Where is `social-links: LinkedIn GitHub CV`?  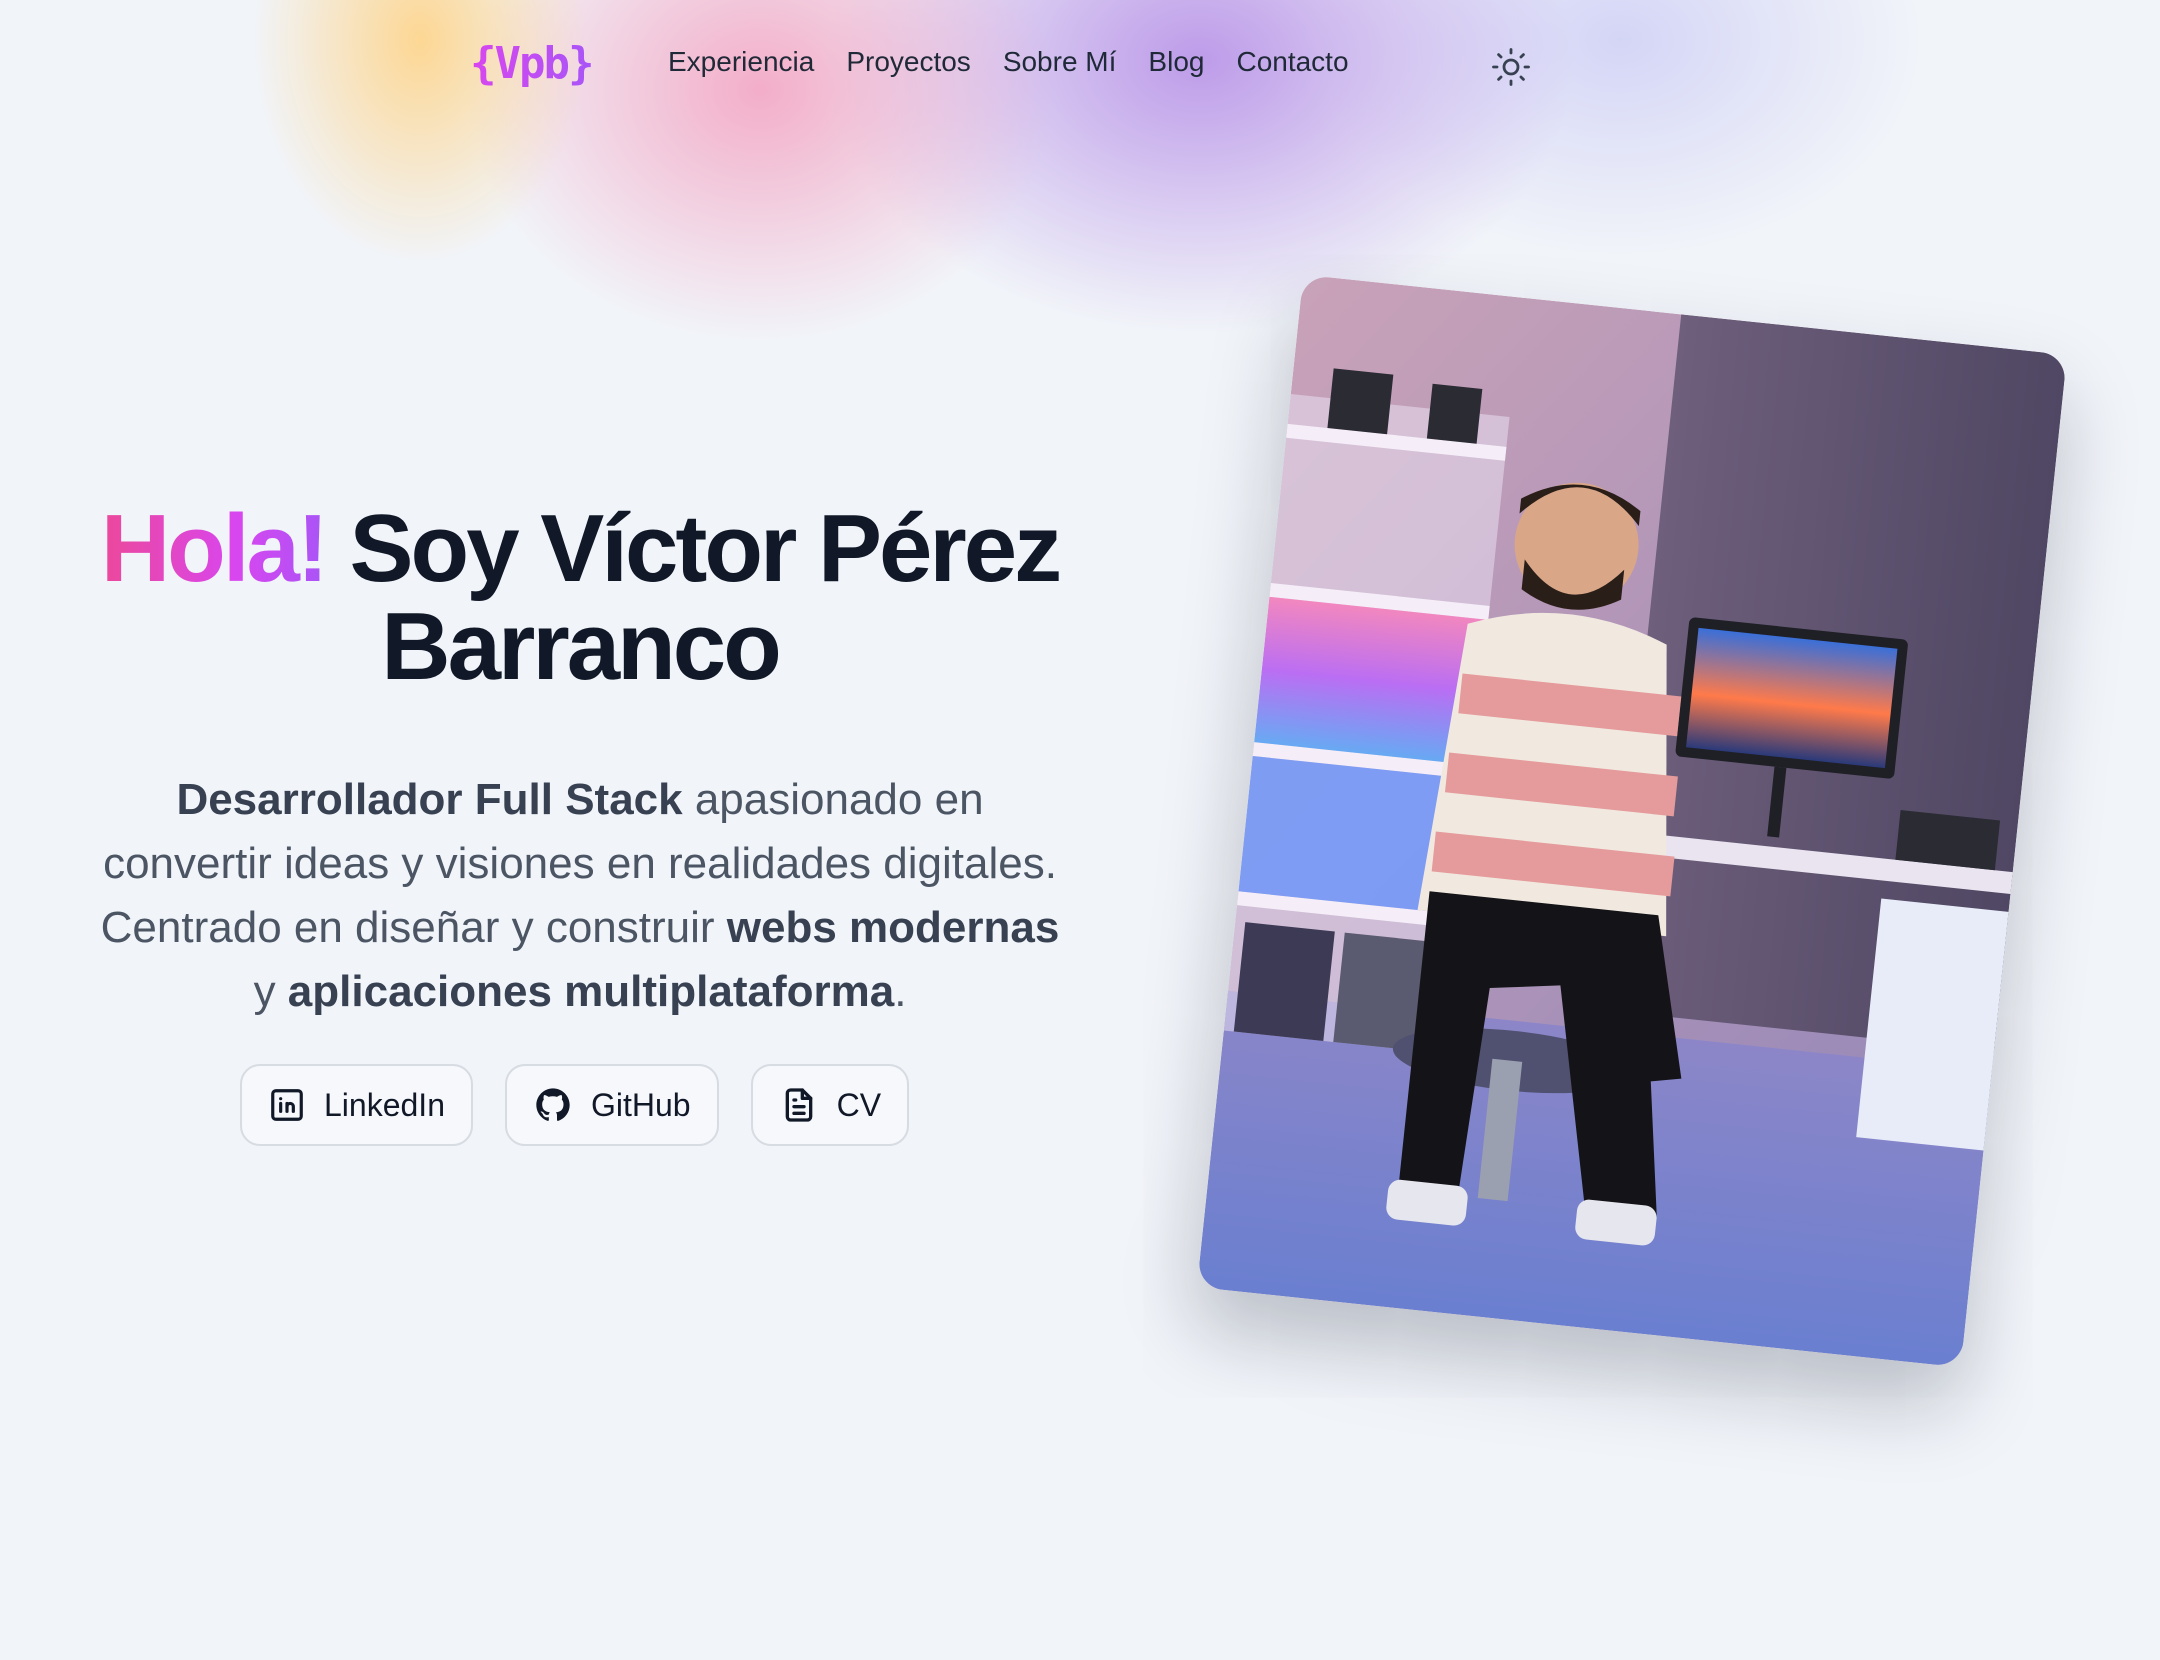
social-links: LinkedIn GitHub CV is located at coordinates (575, 1105).